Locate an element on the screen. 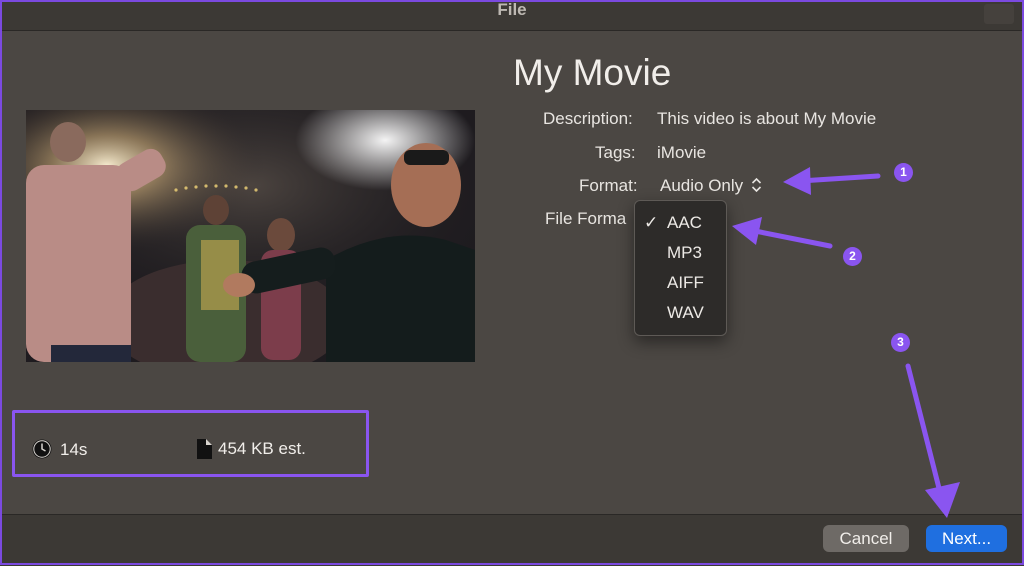 The width and height of the screenshot is (1024, 566). annotation-arrows is located at coordinates (846, 342).